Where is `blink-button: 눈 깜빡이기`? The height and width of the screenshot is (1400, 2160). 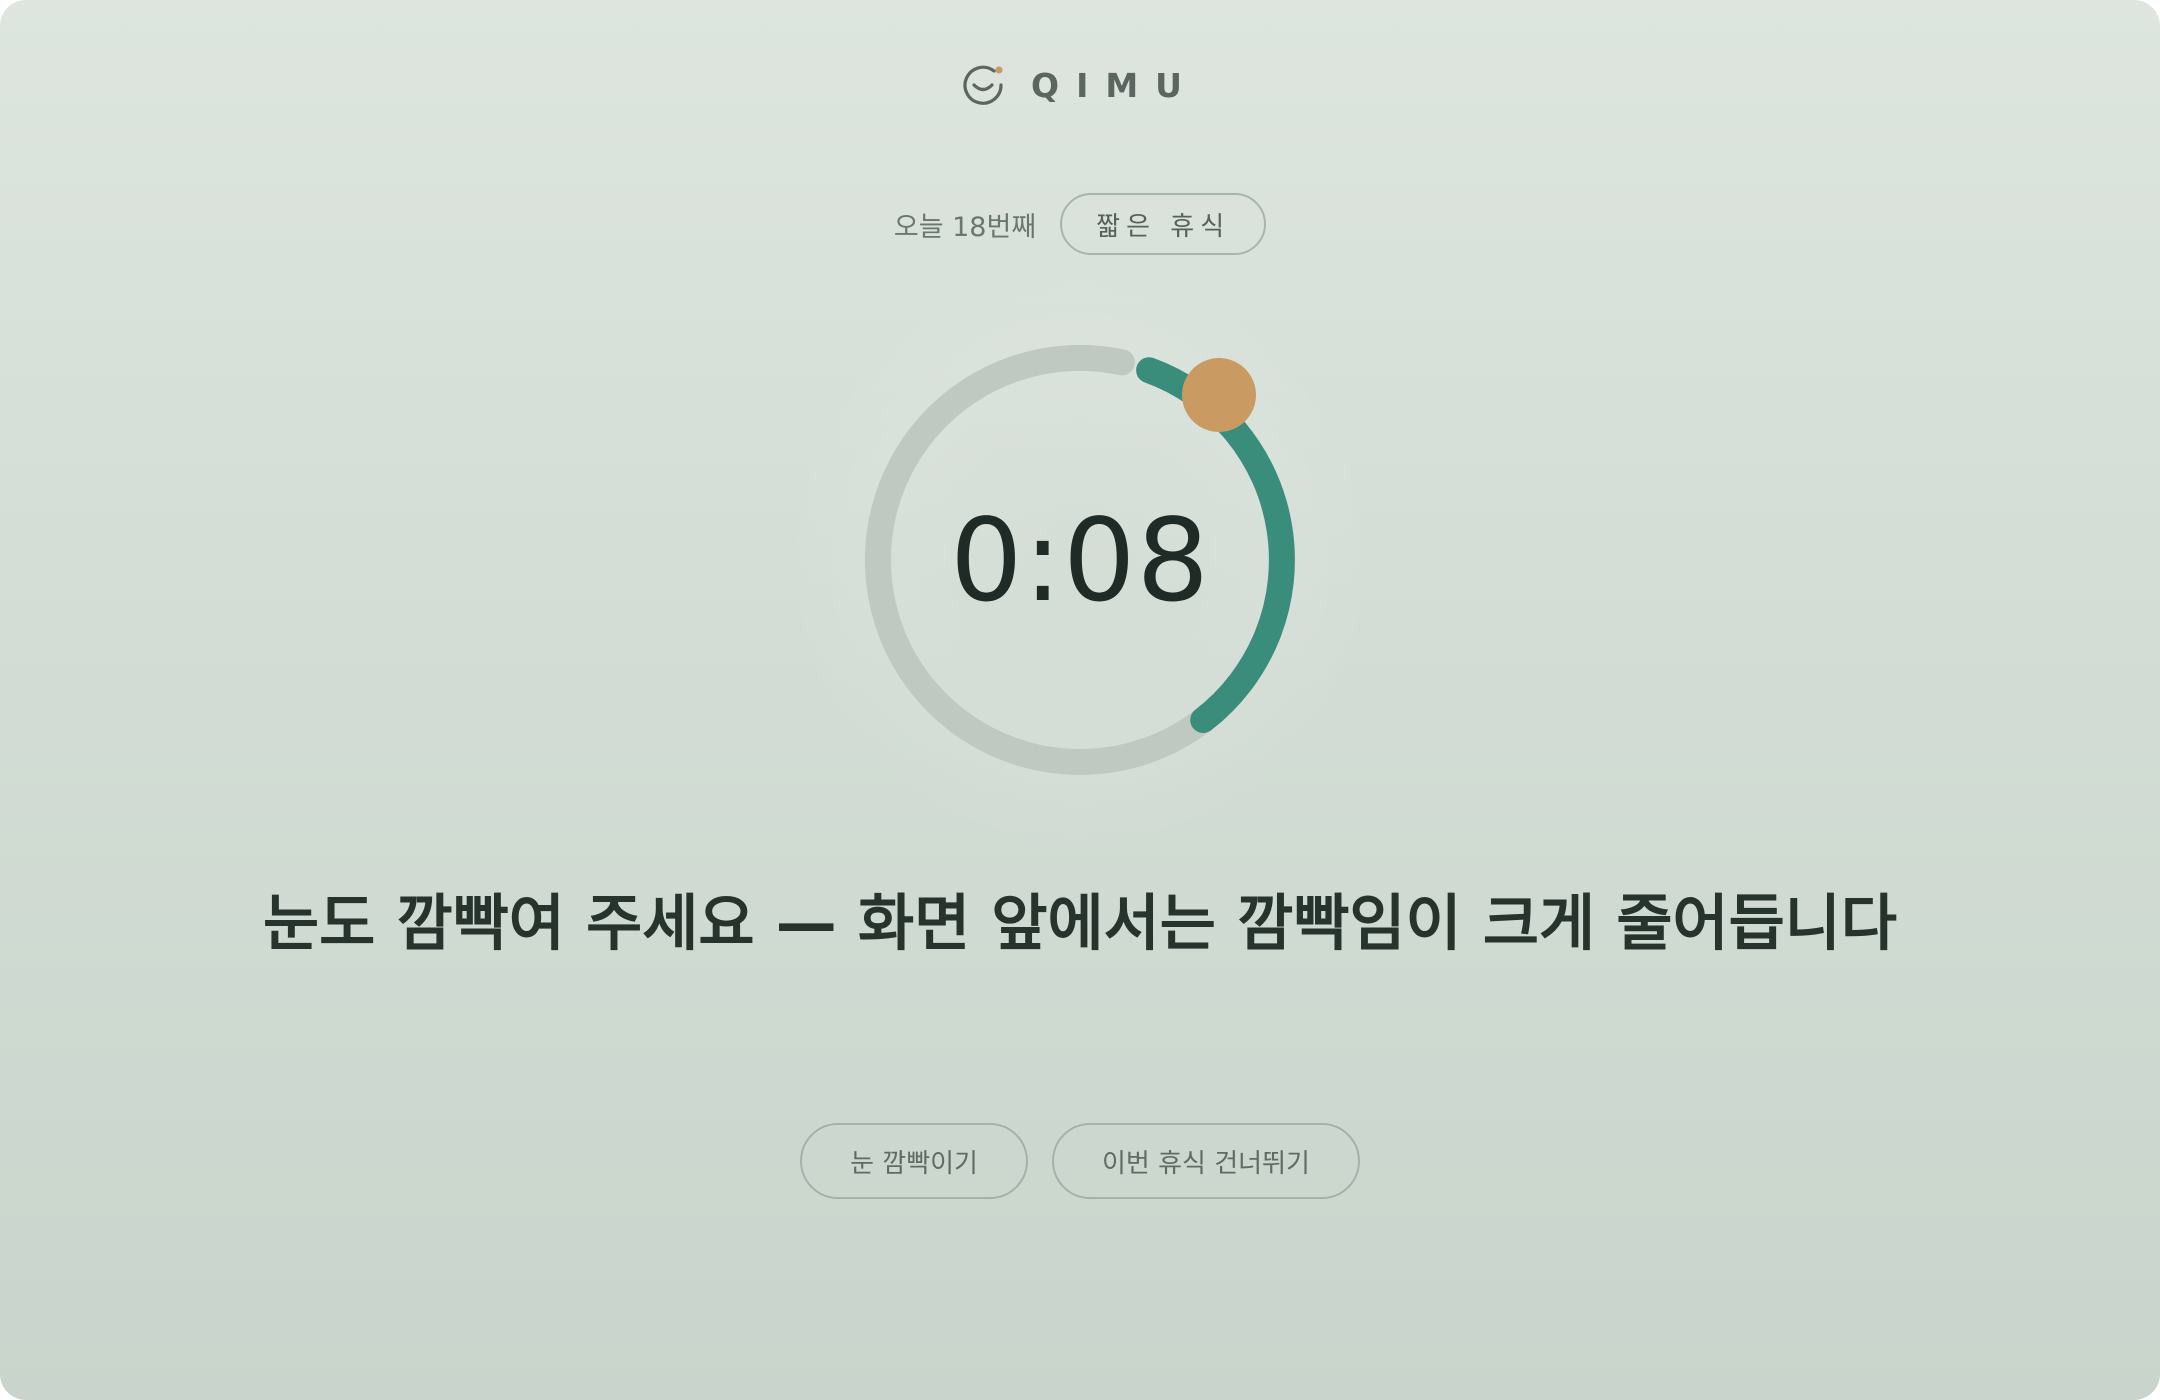
blink-button: 눈 깜빡이기 is located at coordinates (914, 1161).